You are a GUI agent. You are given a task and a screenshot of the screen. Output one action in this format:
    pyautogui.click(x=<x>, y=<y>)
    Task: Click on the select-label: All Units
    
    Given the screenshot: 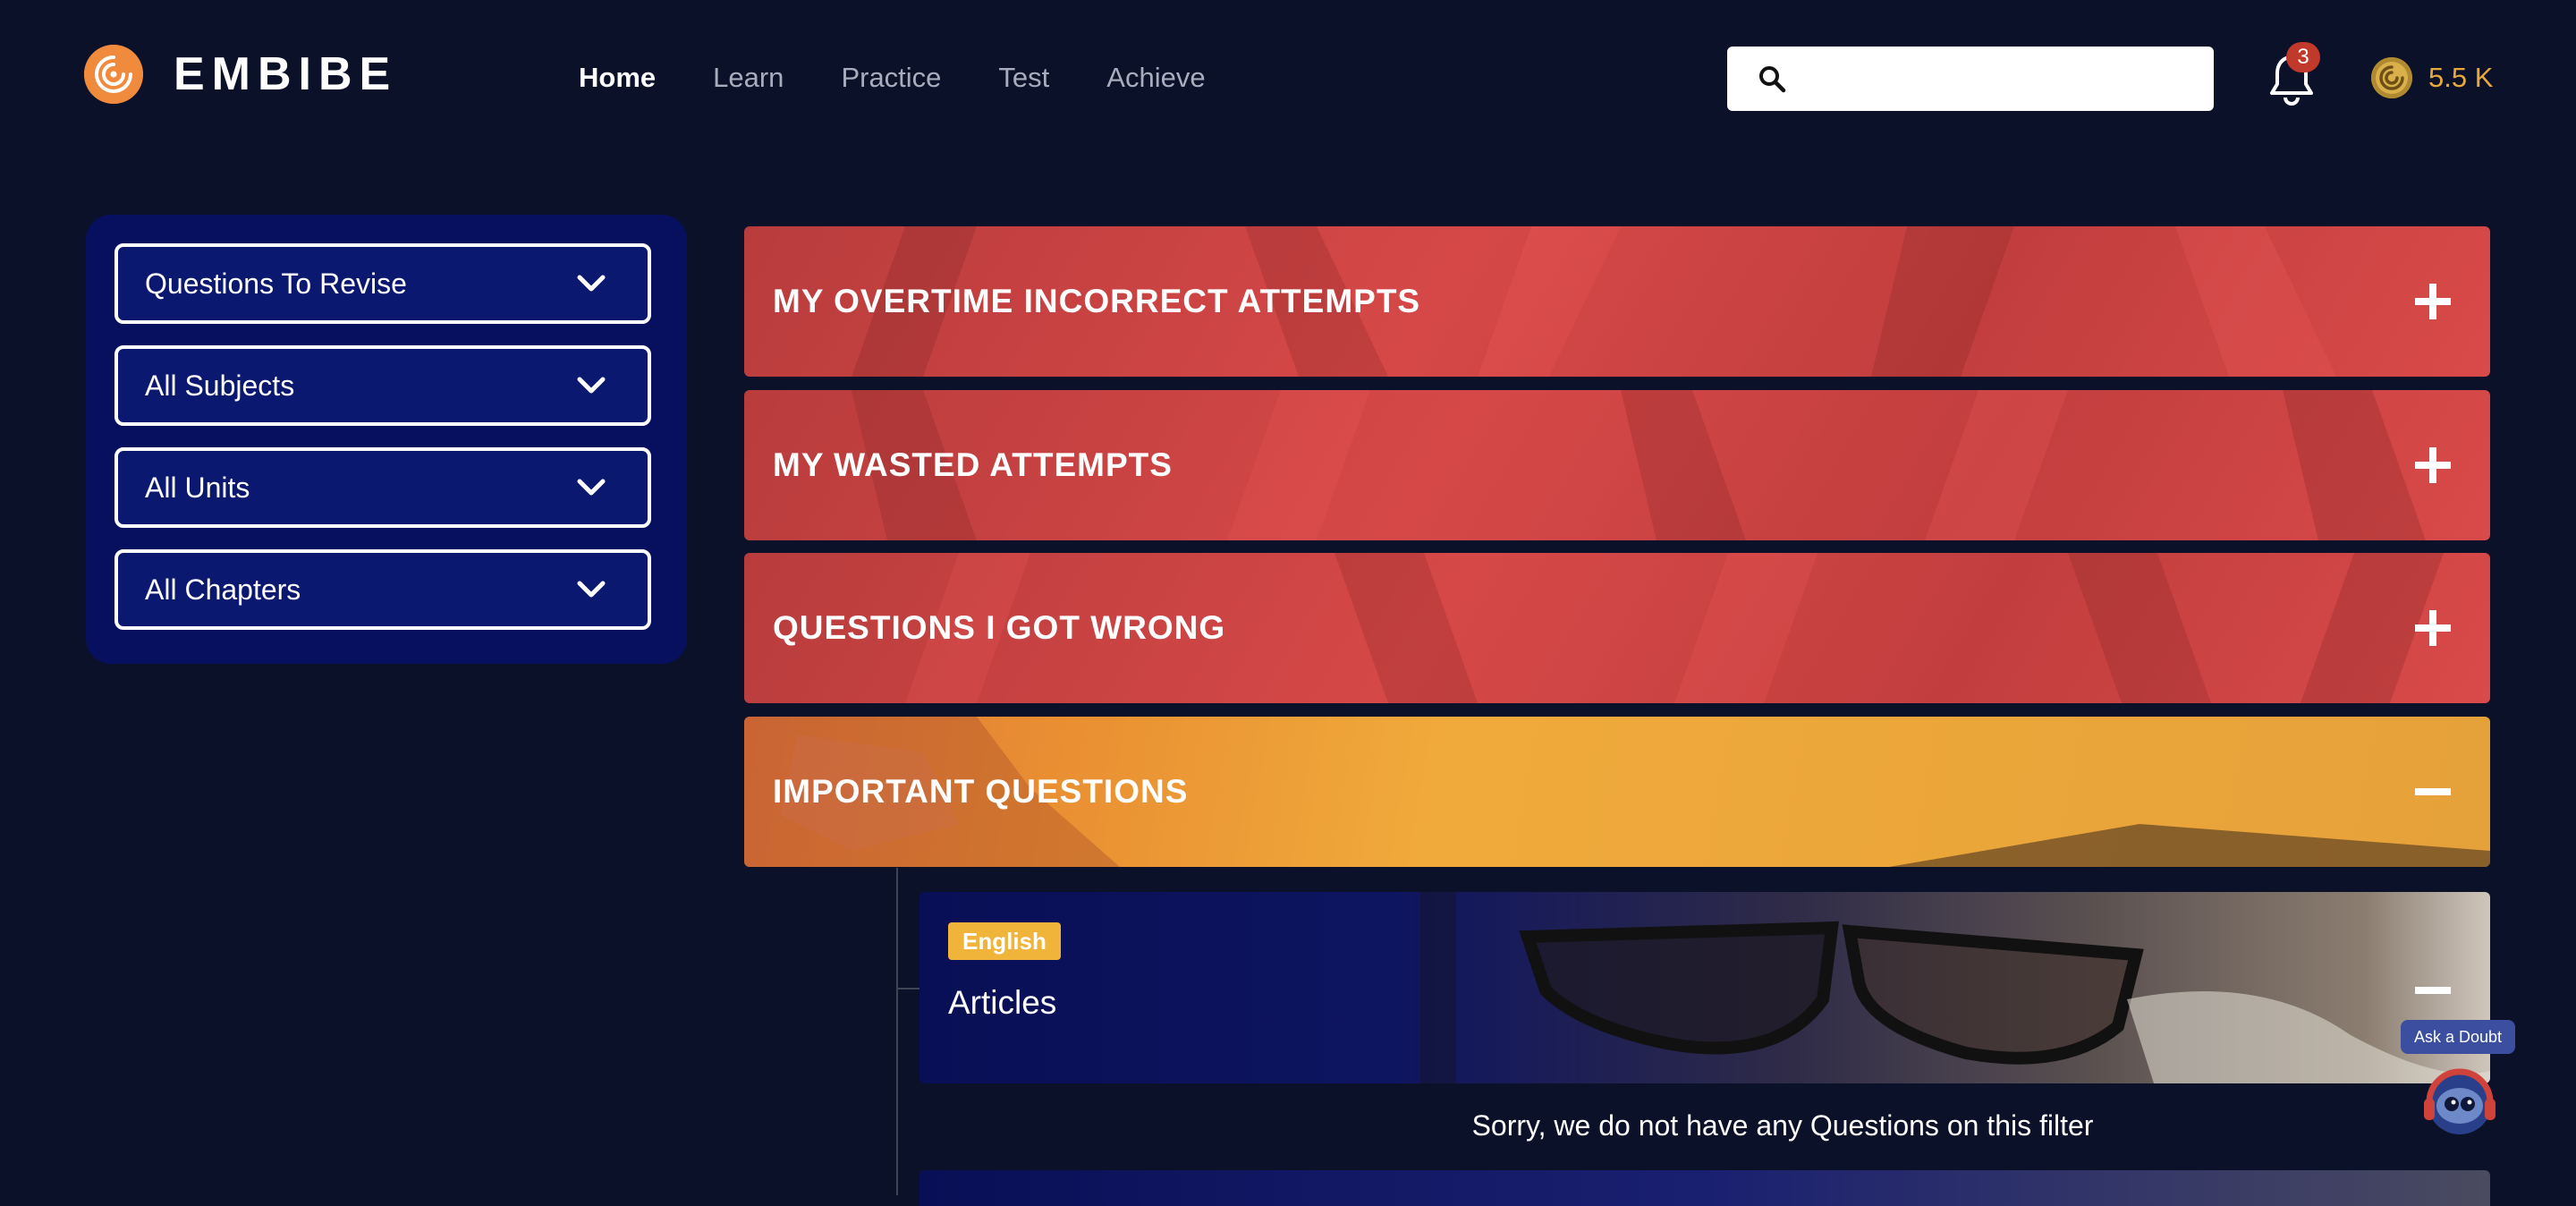 What is the action you would take?
    pyautogui.click(x=197, y=487)
    